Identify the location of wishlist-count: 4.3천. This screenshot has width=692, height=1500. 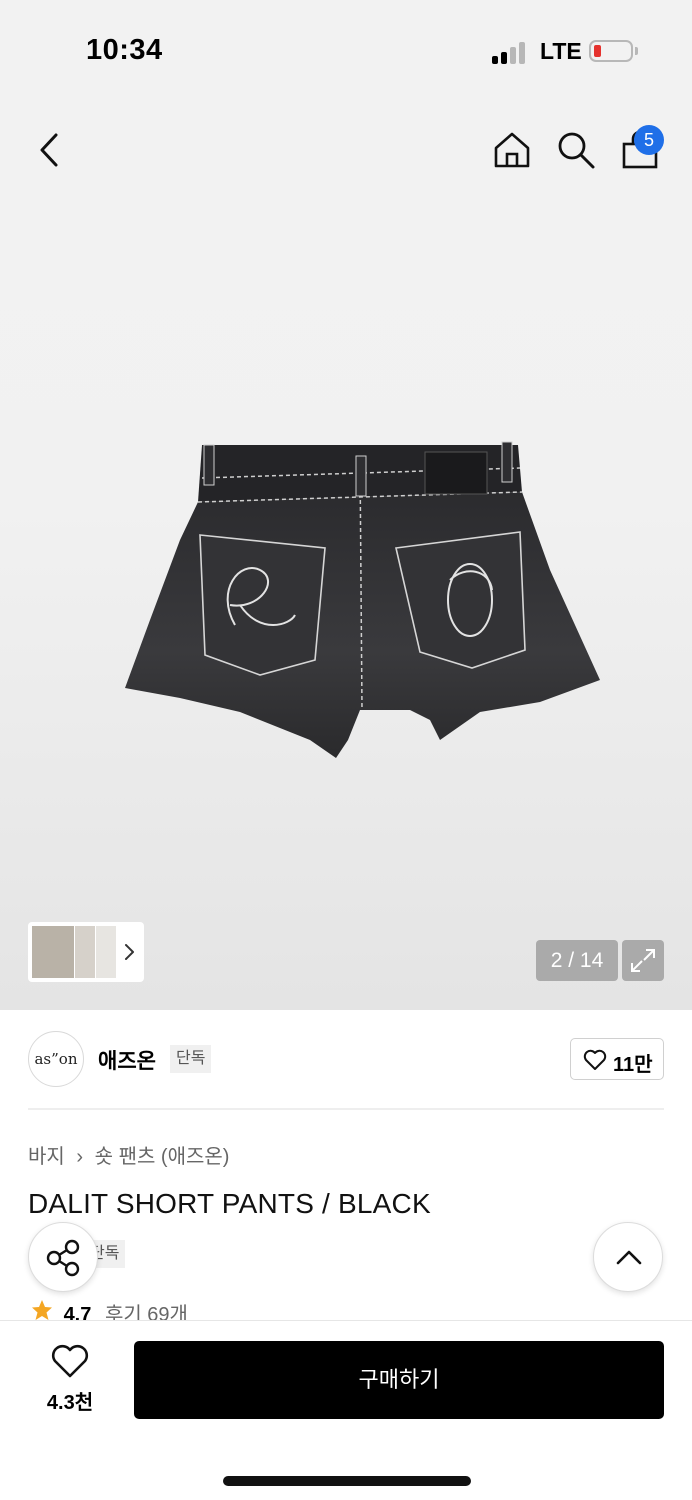
(70, 1403).